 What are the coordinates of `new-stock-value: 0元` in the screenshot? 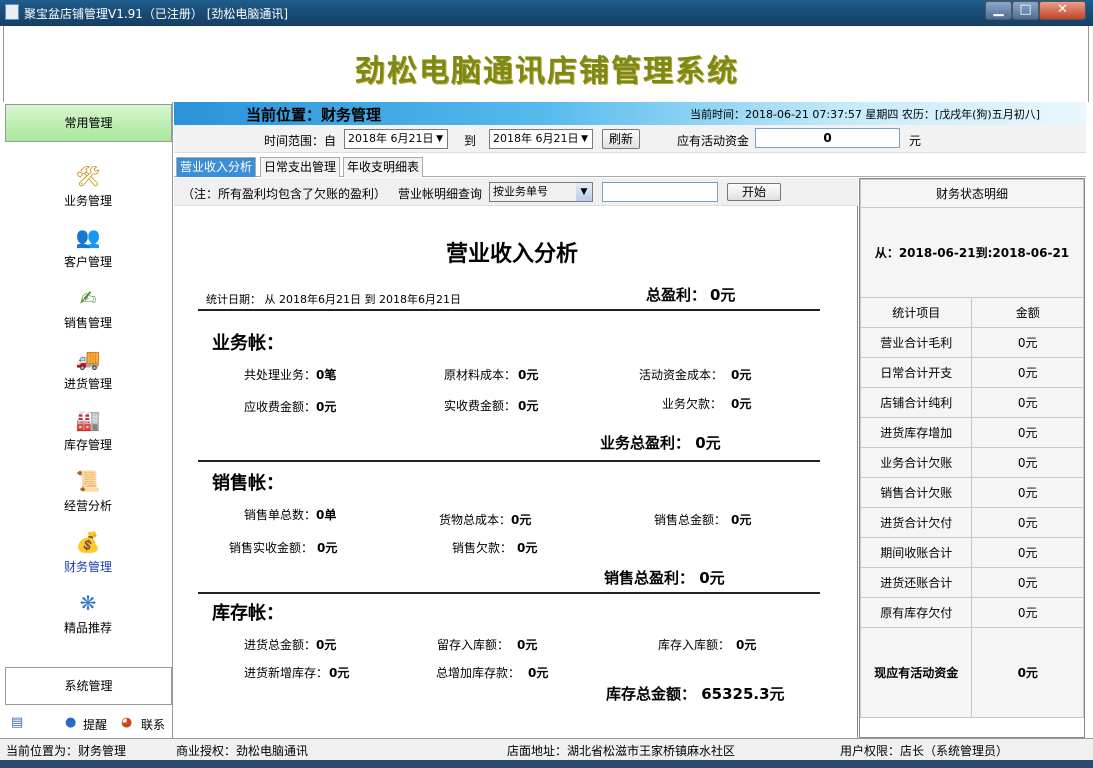 It's located at (339, 673).